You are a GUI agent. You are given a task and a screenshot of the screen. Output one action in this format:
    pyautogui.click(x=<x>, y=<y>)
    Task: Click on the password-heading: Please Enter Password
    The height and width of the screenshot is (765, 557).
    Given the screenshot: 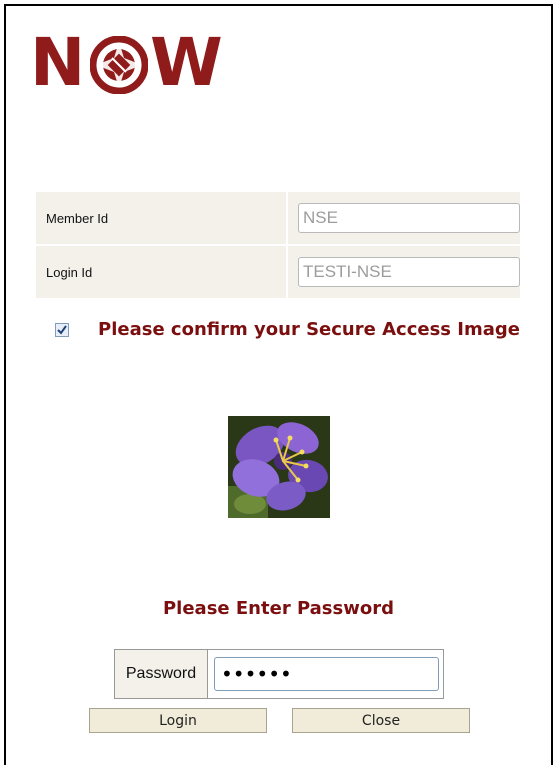 What is the action you would take?
    pyautogui.click(x=278, y=608)
    